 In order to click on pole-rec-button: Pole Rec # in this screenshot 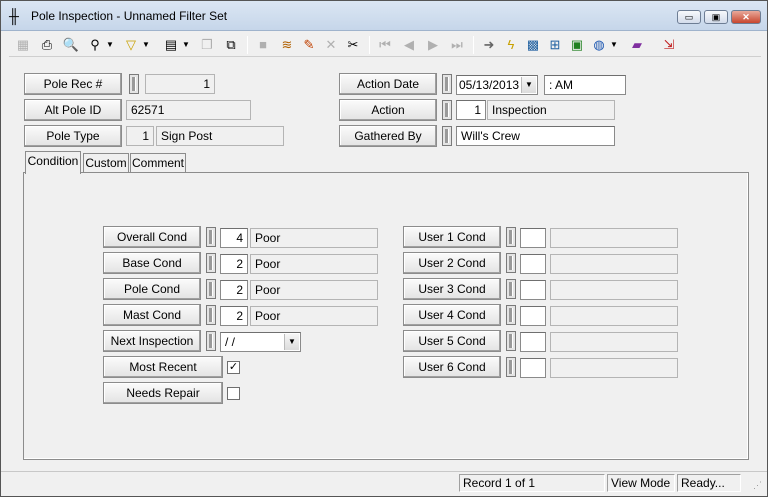, I will do `click(73, 84)`.